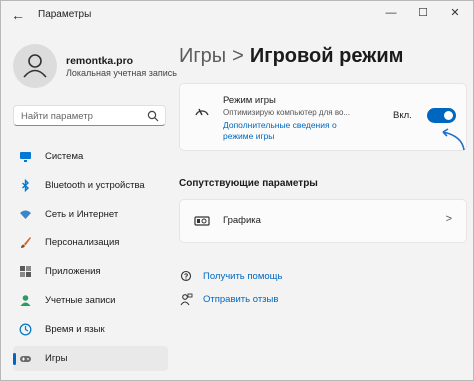  What do you see at coordinates (326, 56) in the screenshot?
I see `page-title: Игровой режим` at bounding box center [326, 56].